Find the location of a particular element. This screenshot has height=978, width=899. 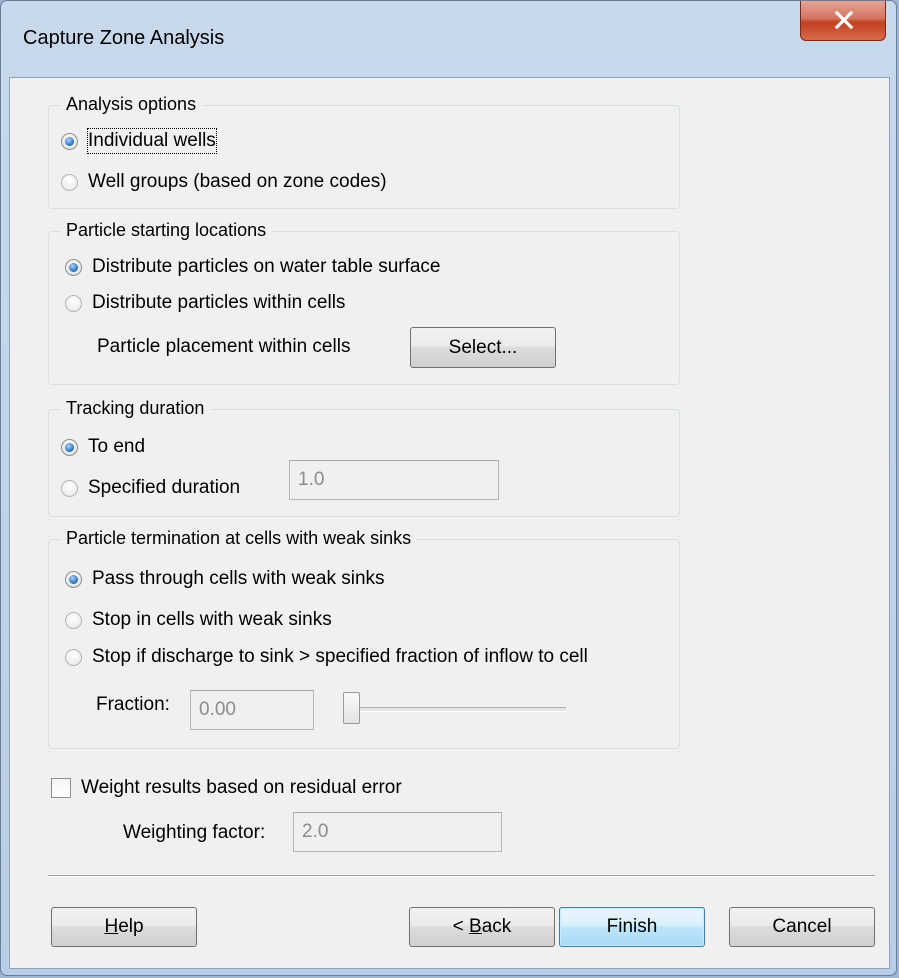

cancel-button: Cancel is located at coordinates (802, 927).